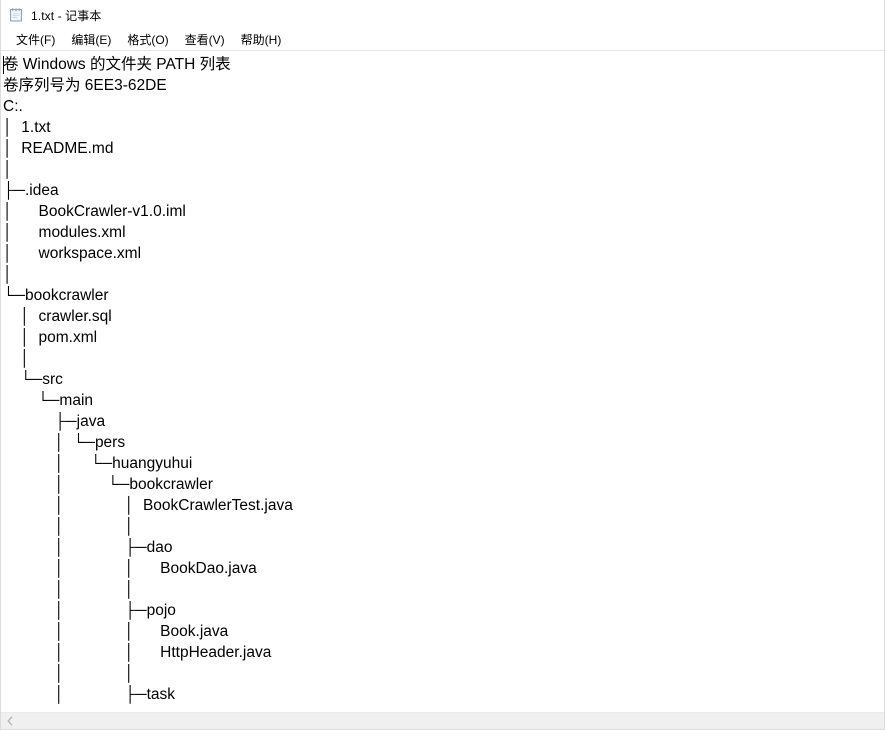 The height and width of the screenshot is (730, 885). Describe the element at coordinates (451, 721) in the screenshot. I see `scrollbar-track` at that location.